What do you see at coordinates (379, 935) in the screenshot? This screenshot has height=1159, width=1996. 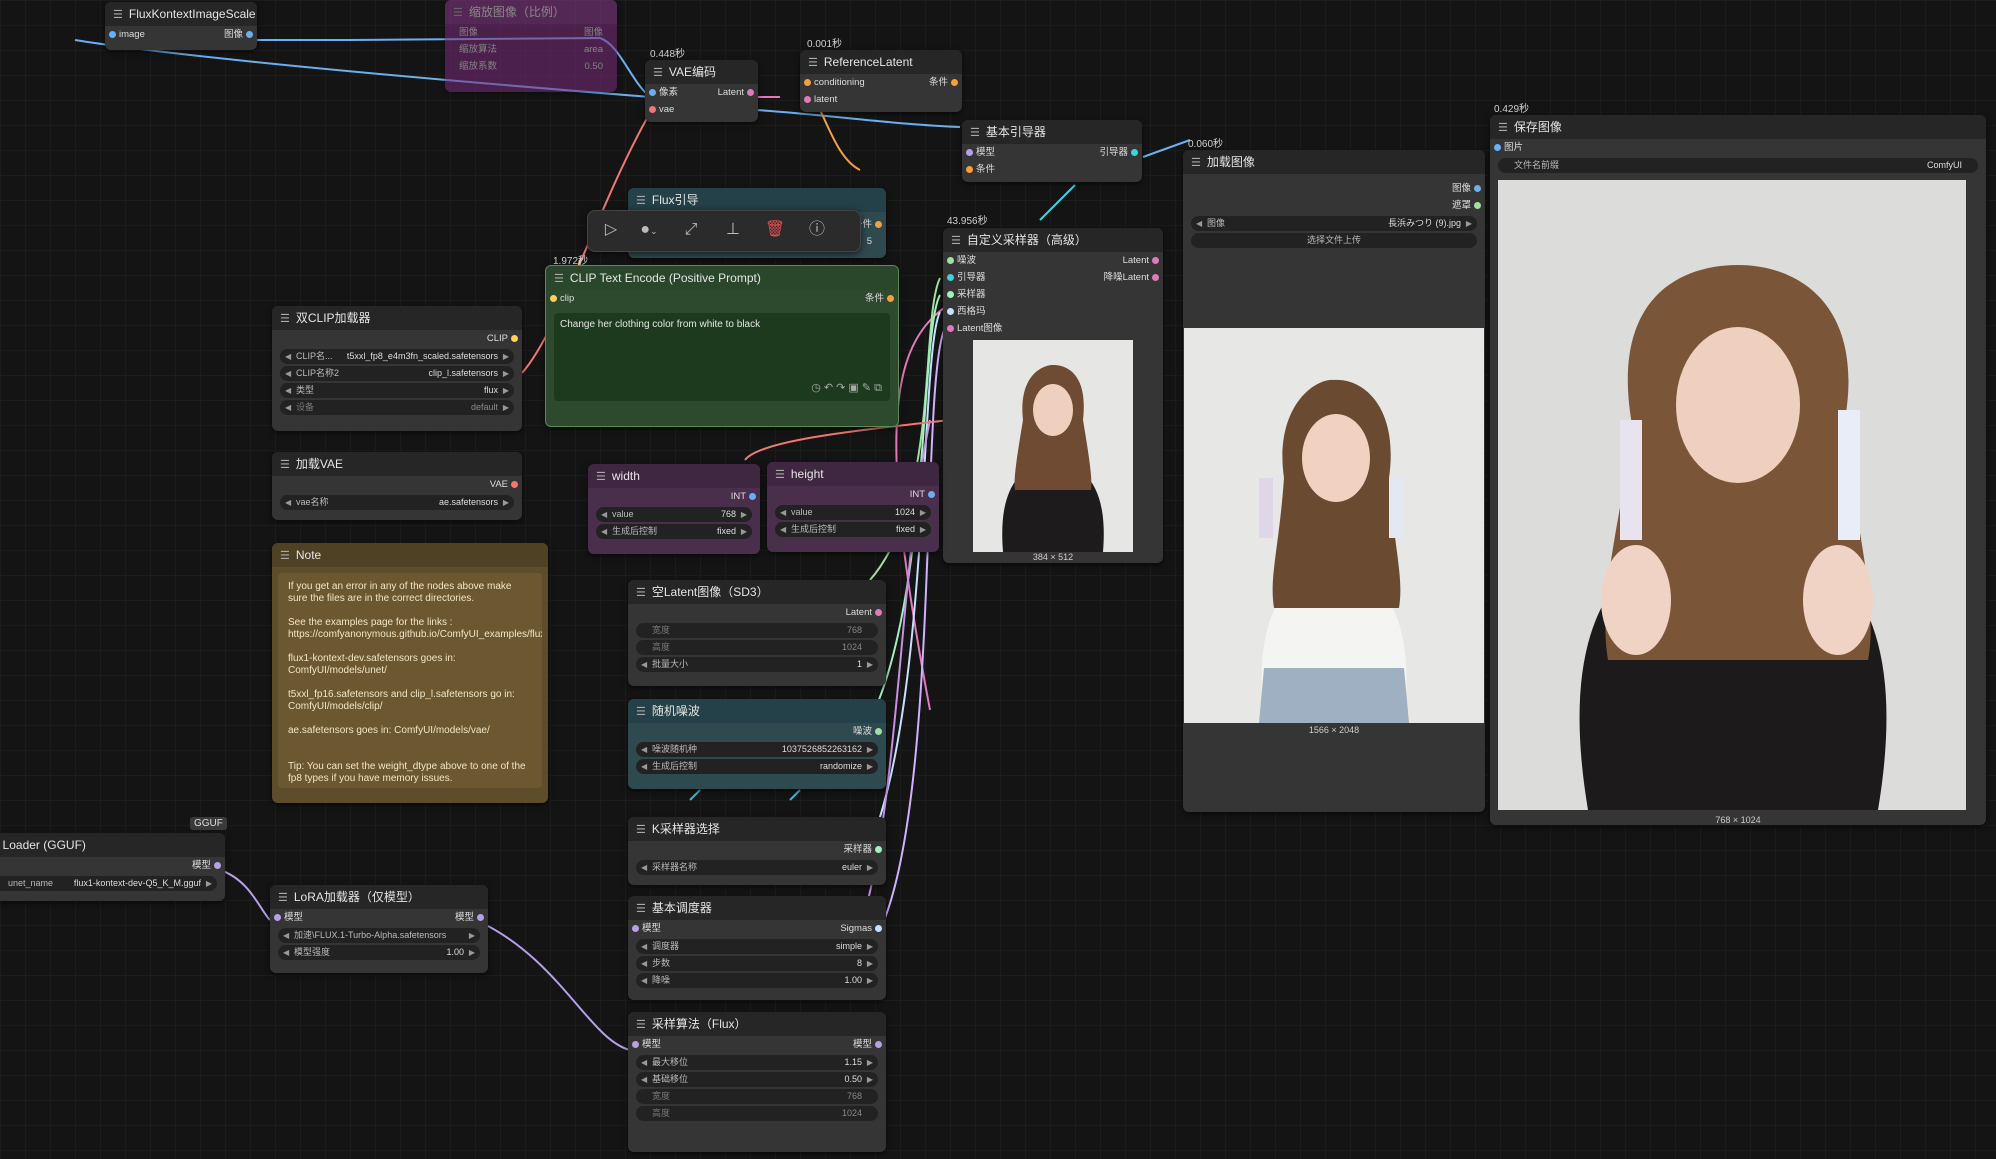 I see `lora-name-select: ◀ 加速\FLUX.1-Turbo-Alpha.safetensors ▶` at bounding box center [379, 935].